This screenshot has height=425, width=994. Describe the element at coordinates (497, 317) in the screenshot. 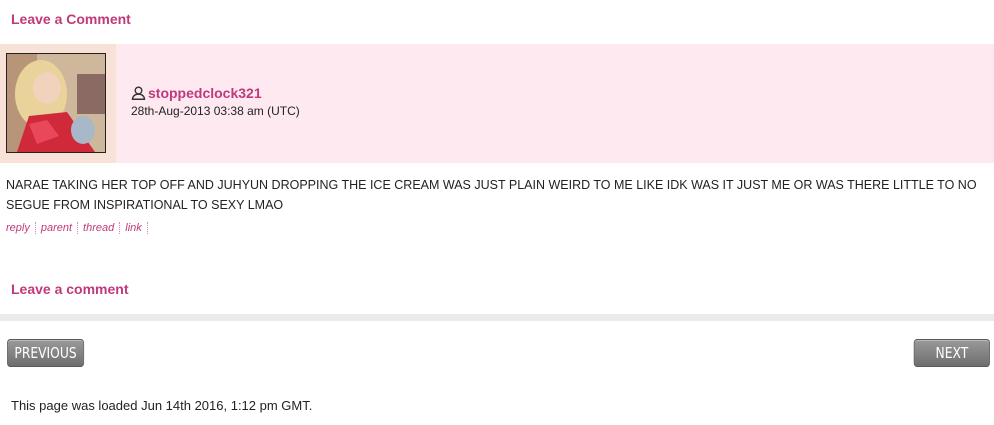

I see `section-divider` at that location.